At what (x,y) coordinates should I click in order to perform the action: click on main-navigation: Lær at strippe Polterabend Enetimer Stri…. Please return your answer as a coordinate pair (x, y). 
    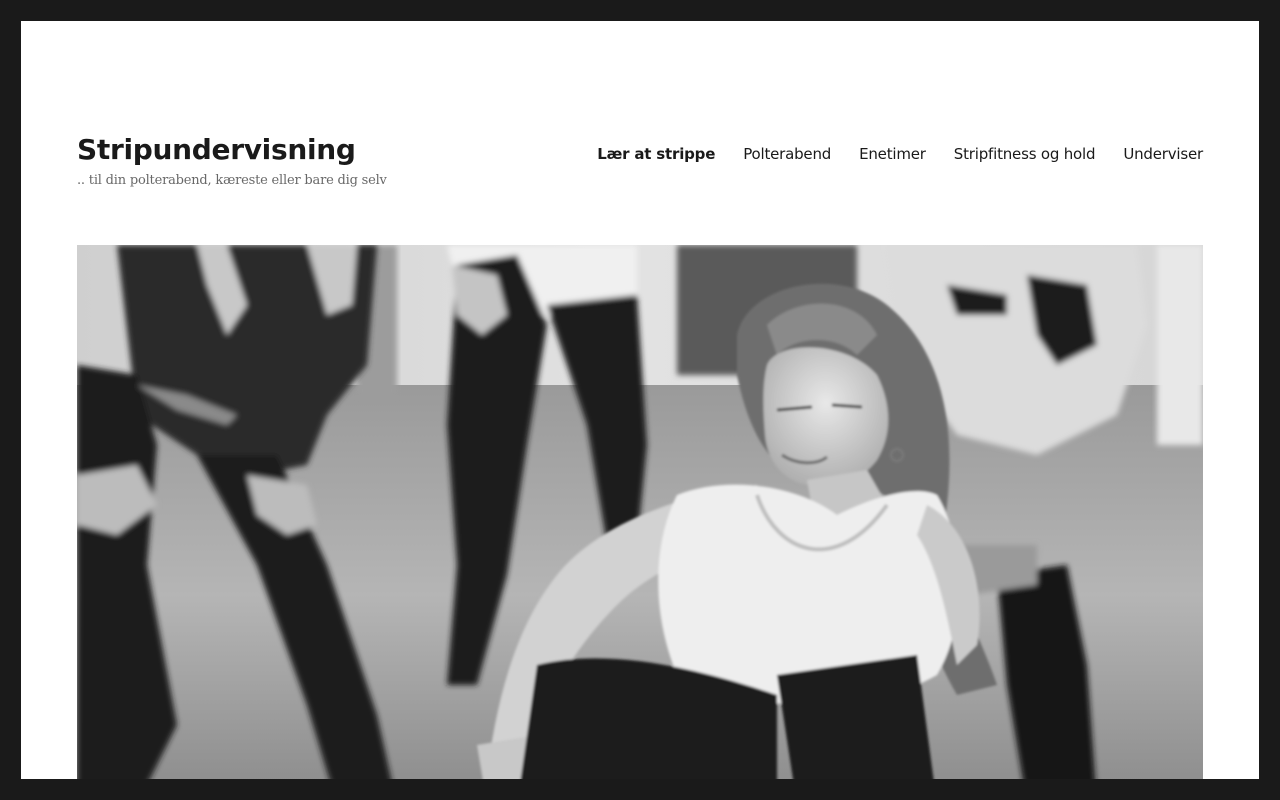
    Looking at the image, I should click on (900, 154).